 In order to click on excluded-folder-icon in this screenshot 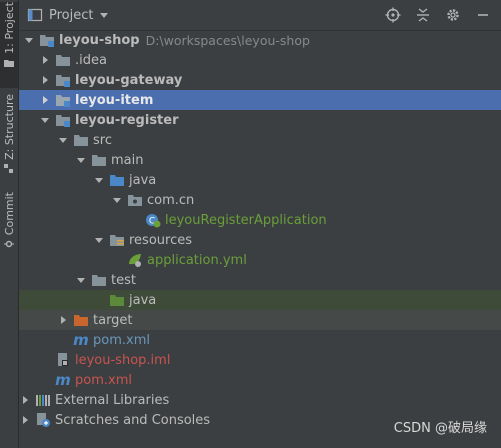, I will do `click(81, 320)`.